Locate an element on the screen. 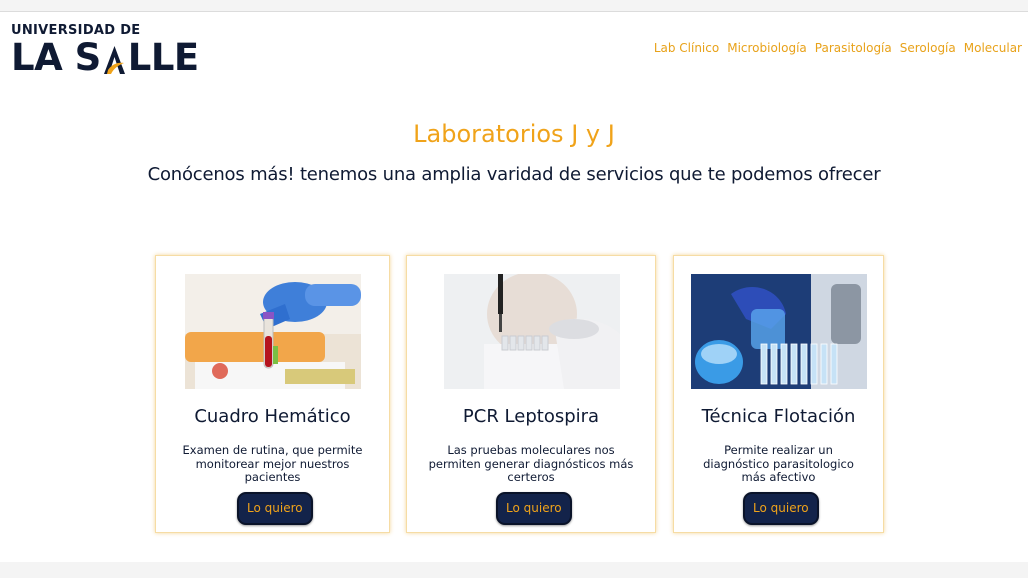  university-logo: UNIVERSIDAD DE LA S LLE is located at coordinates (105, 51).